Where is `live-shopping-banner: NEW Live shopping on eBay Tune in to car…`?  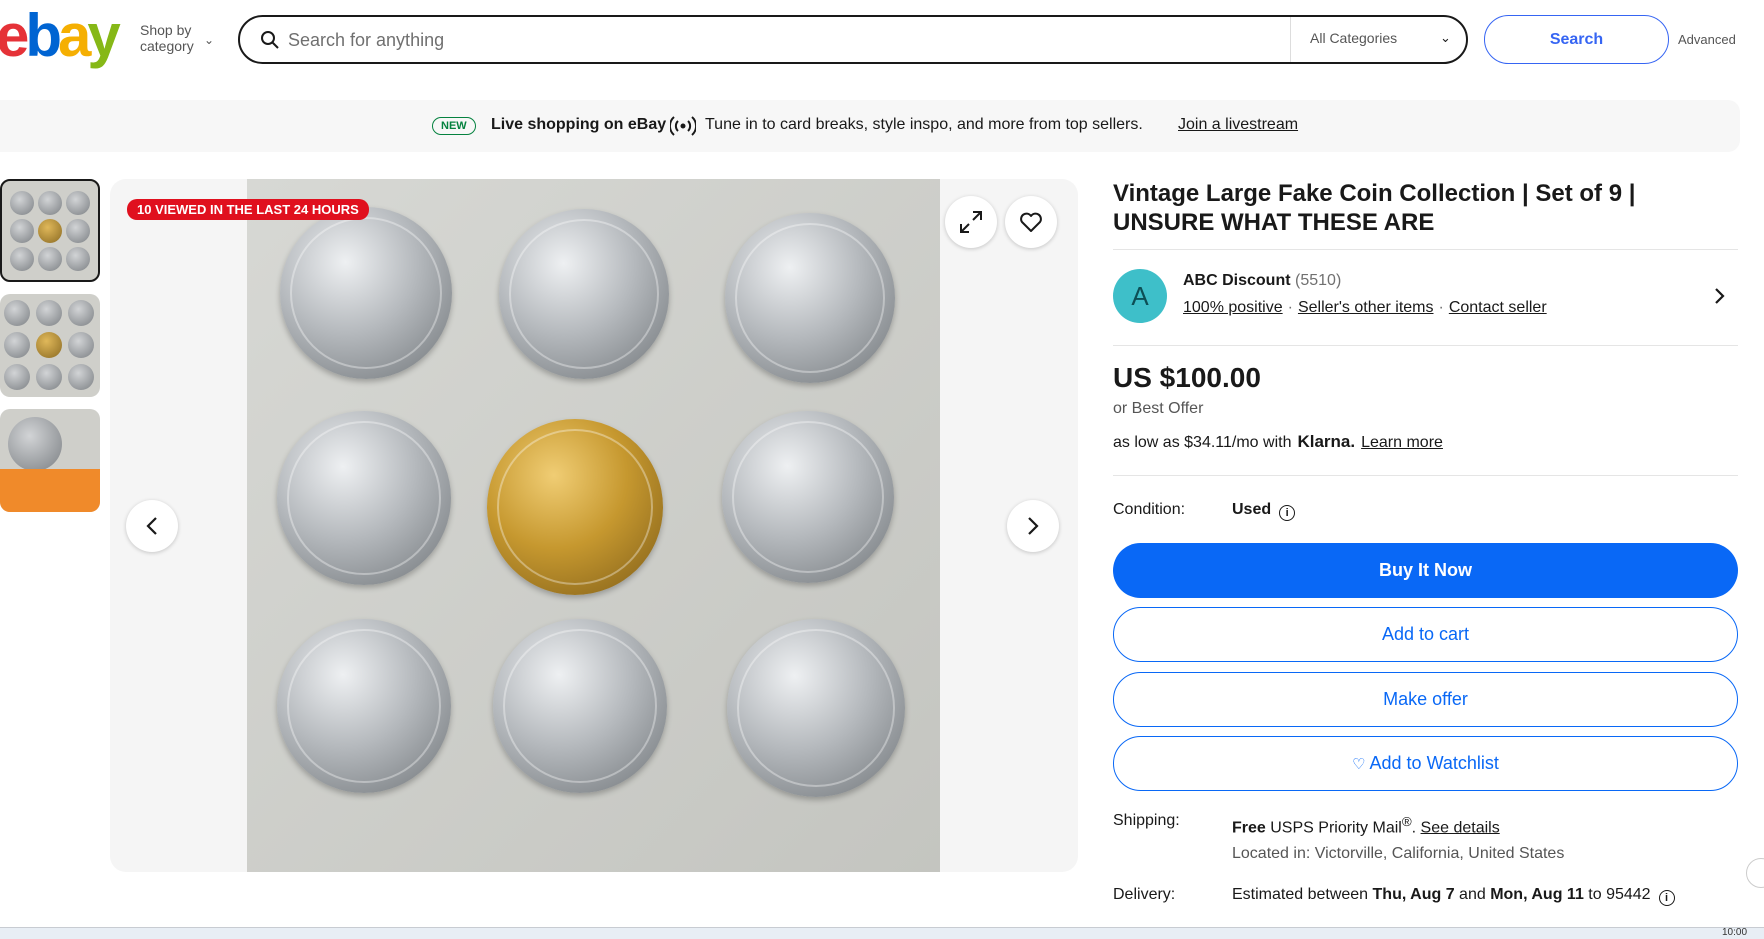
live-shopping-banner: NEW Live shopping on eBay Tune in to car… is located at coordinates (870, 126).